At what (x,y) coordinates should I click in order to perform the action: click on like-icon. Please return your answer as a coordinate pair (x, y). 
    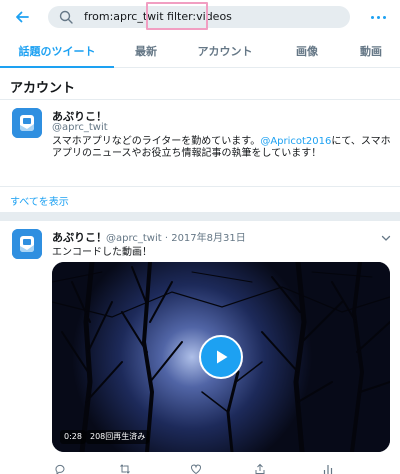
    Looking at the image, I should click on (196, 467).